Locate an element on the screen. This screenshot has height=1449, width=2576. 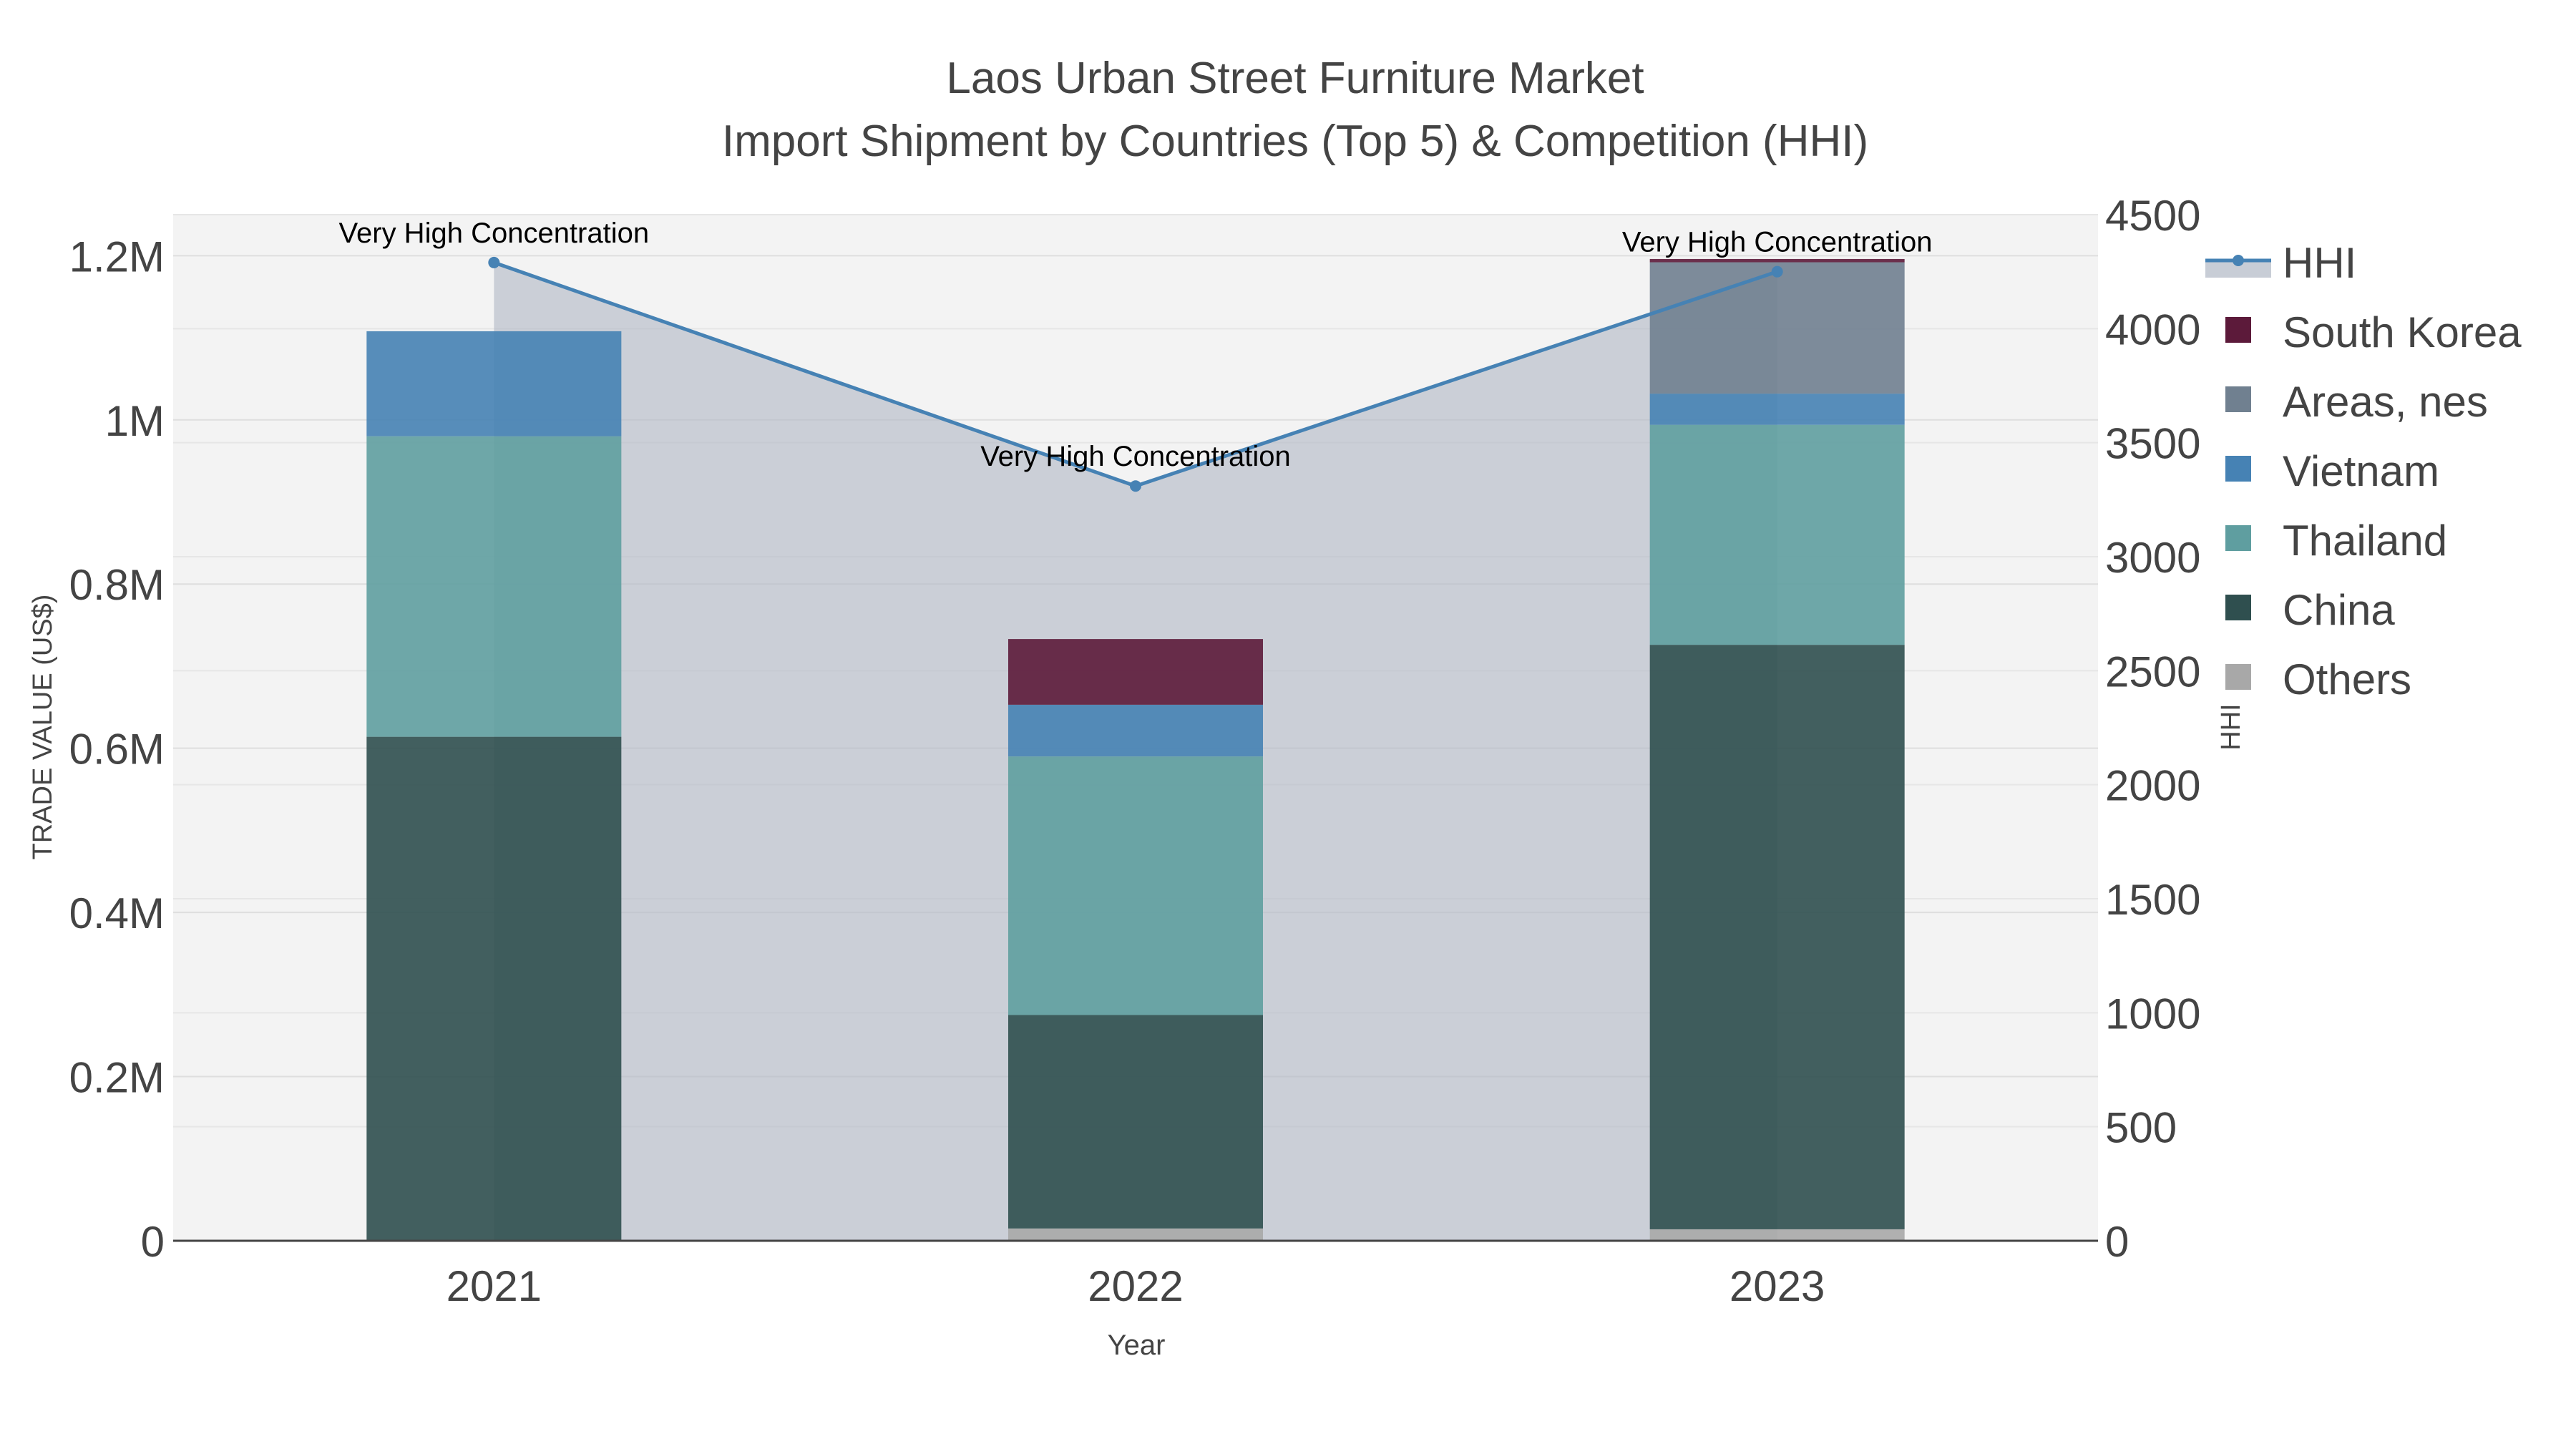
y2-tick-label: 3000 is located at coordinates (2152, 558).